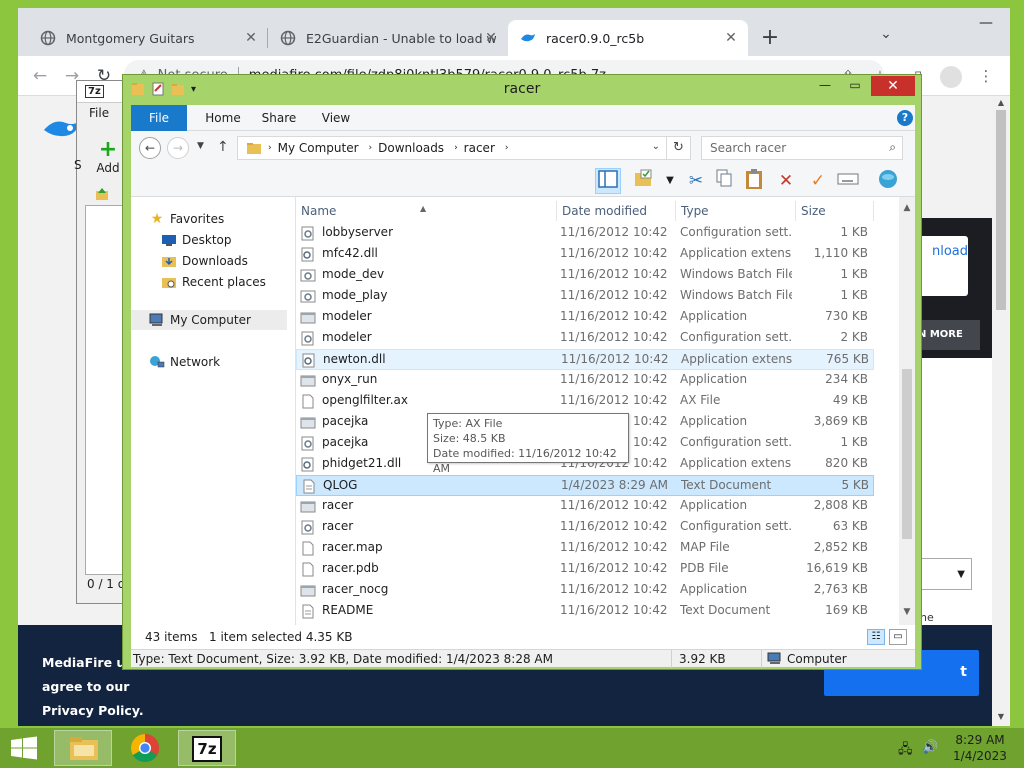 The width and height of the screenshot is (1024, 768). Describe the element at coordinates (898, 637) in the screenshot. I see `large-icons-view-icon: ▭` at that location.